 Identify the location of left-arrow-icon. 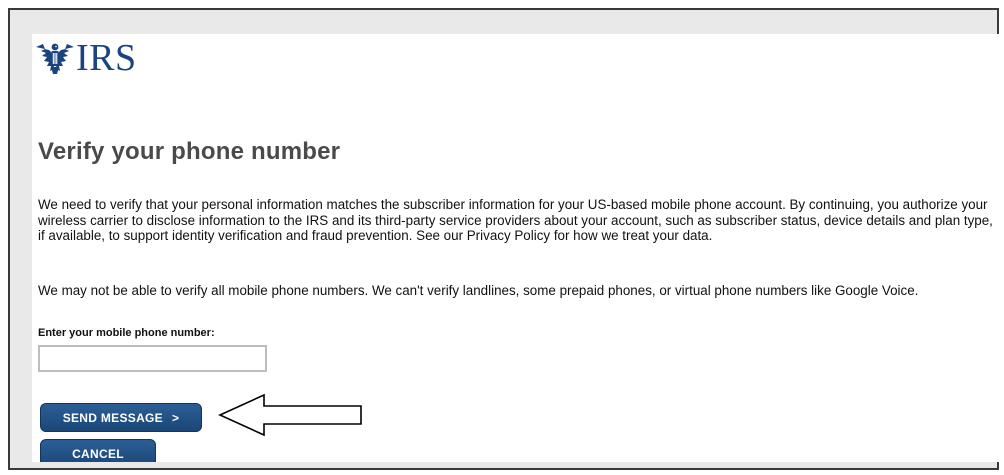
(290, 415).